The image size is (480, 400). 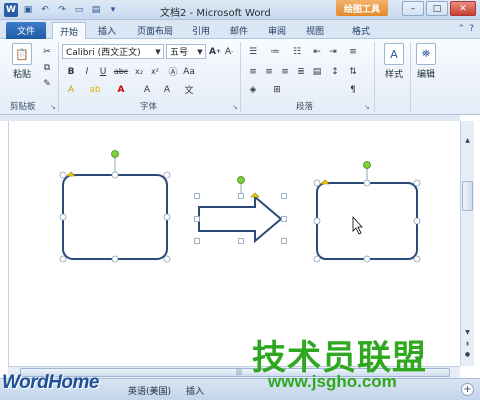 I want to click on paragraph-launcher-icon: ↘, so click(x=368, y=107).